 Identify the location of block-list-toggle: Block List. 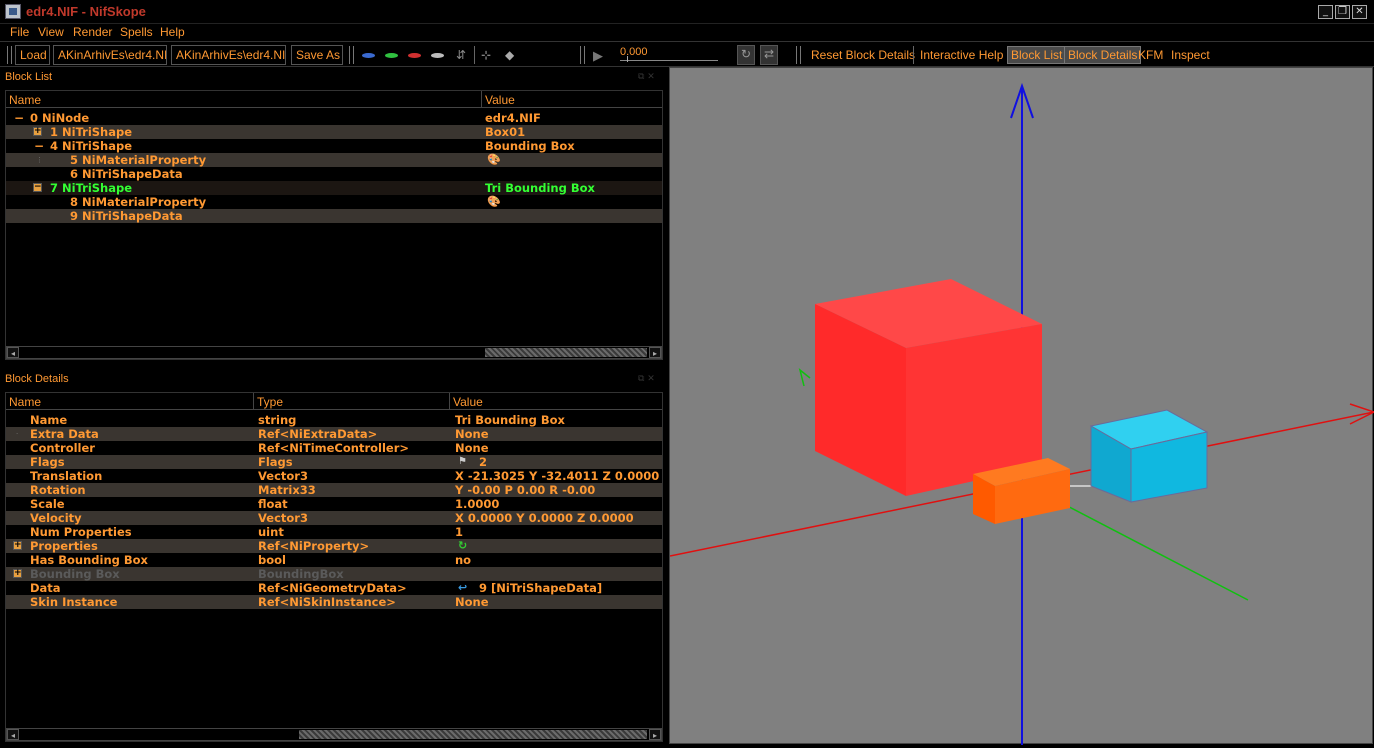
(1037, 55).